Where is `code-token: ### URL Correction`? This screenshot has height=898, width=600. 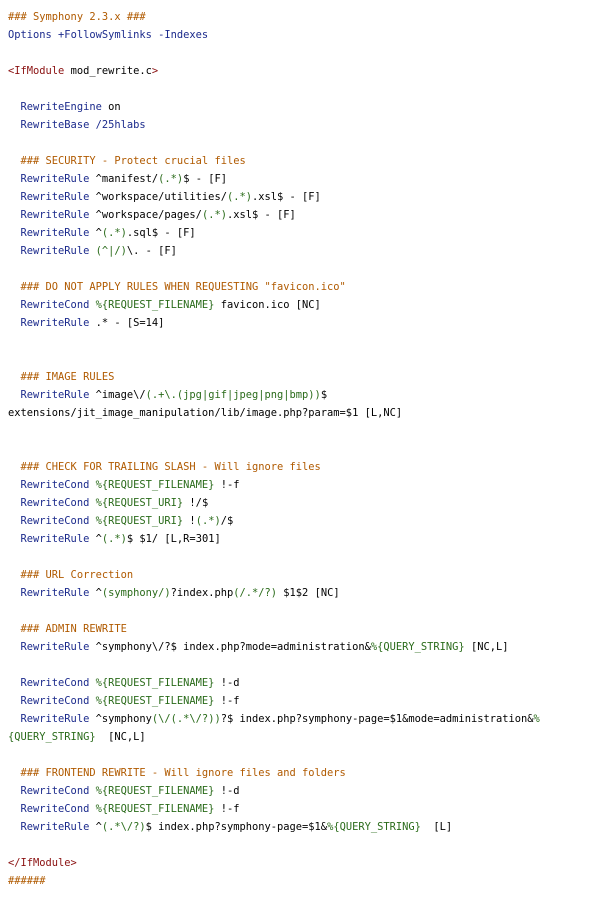
code-token: ### URL Correction is located at coordinates (71, 575).